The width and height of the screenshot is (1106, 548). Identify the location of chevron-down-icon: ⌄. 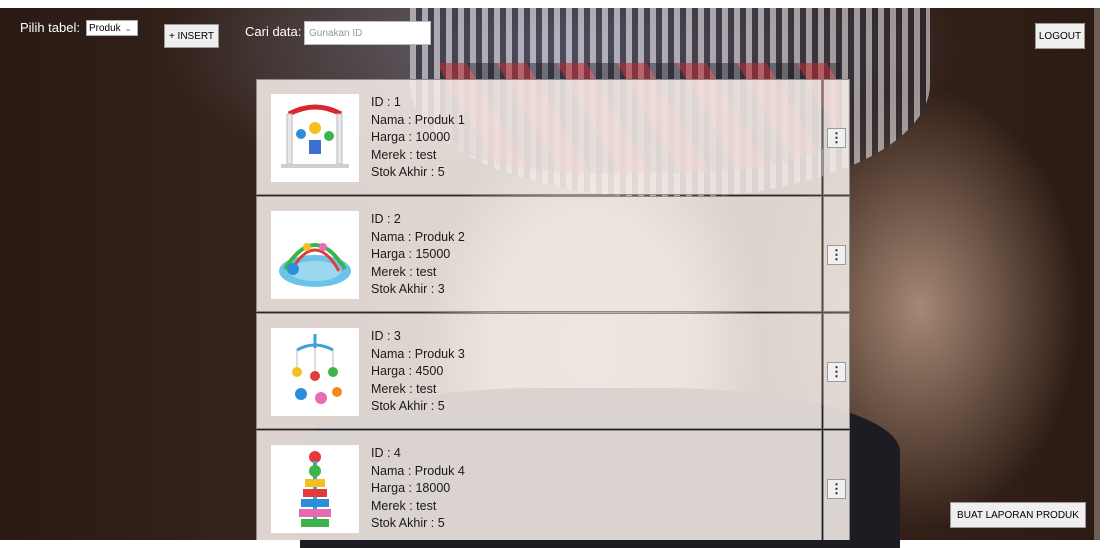
(128, 28).